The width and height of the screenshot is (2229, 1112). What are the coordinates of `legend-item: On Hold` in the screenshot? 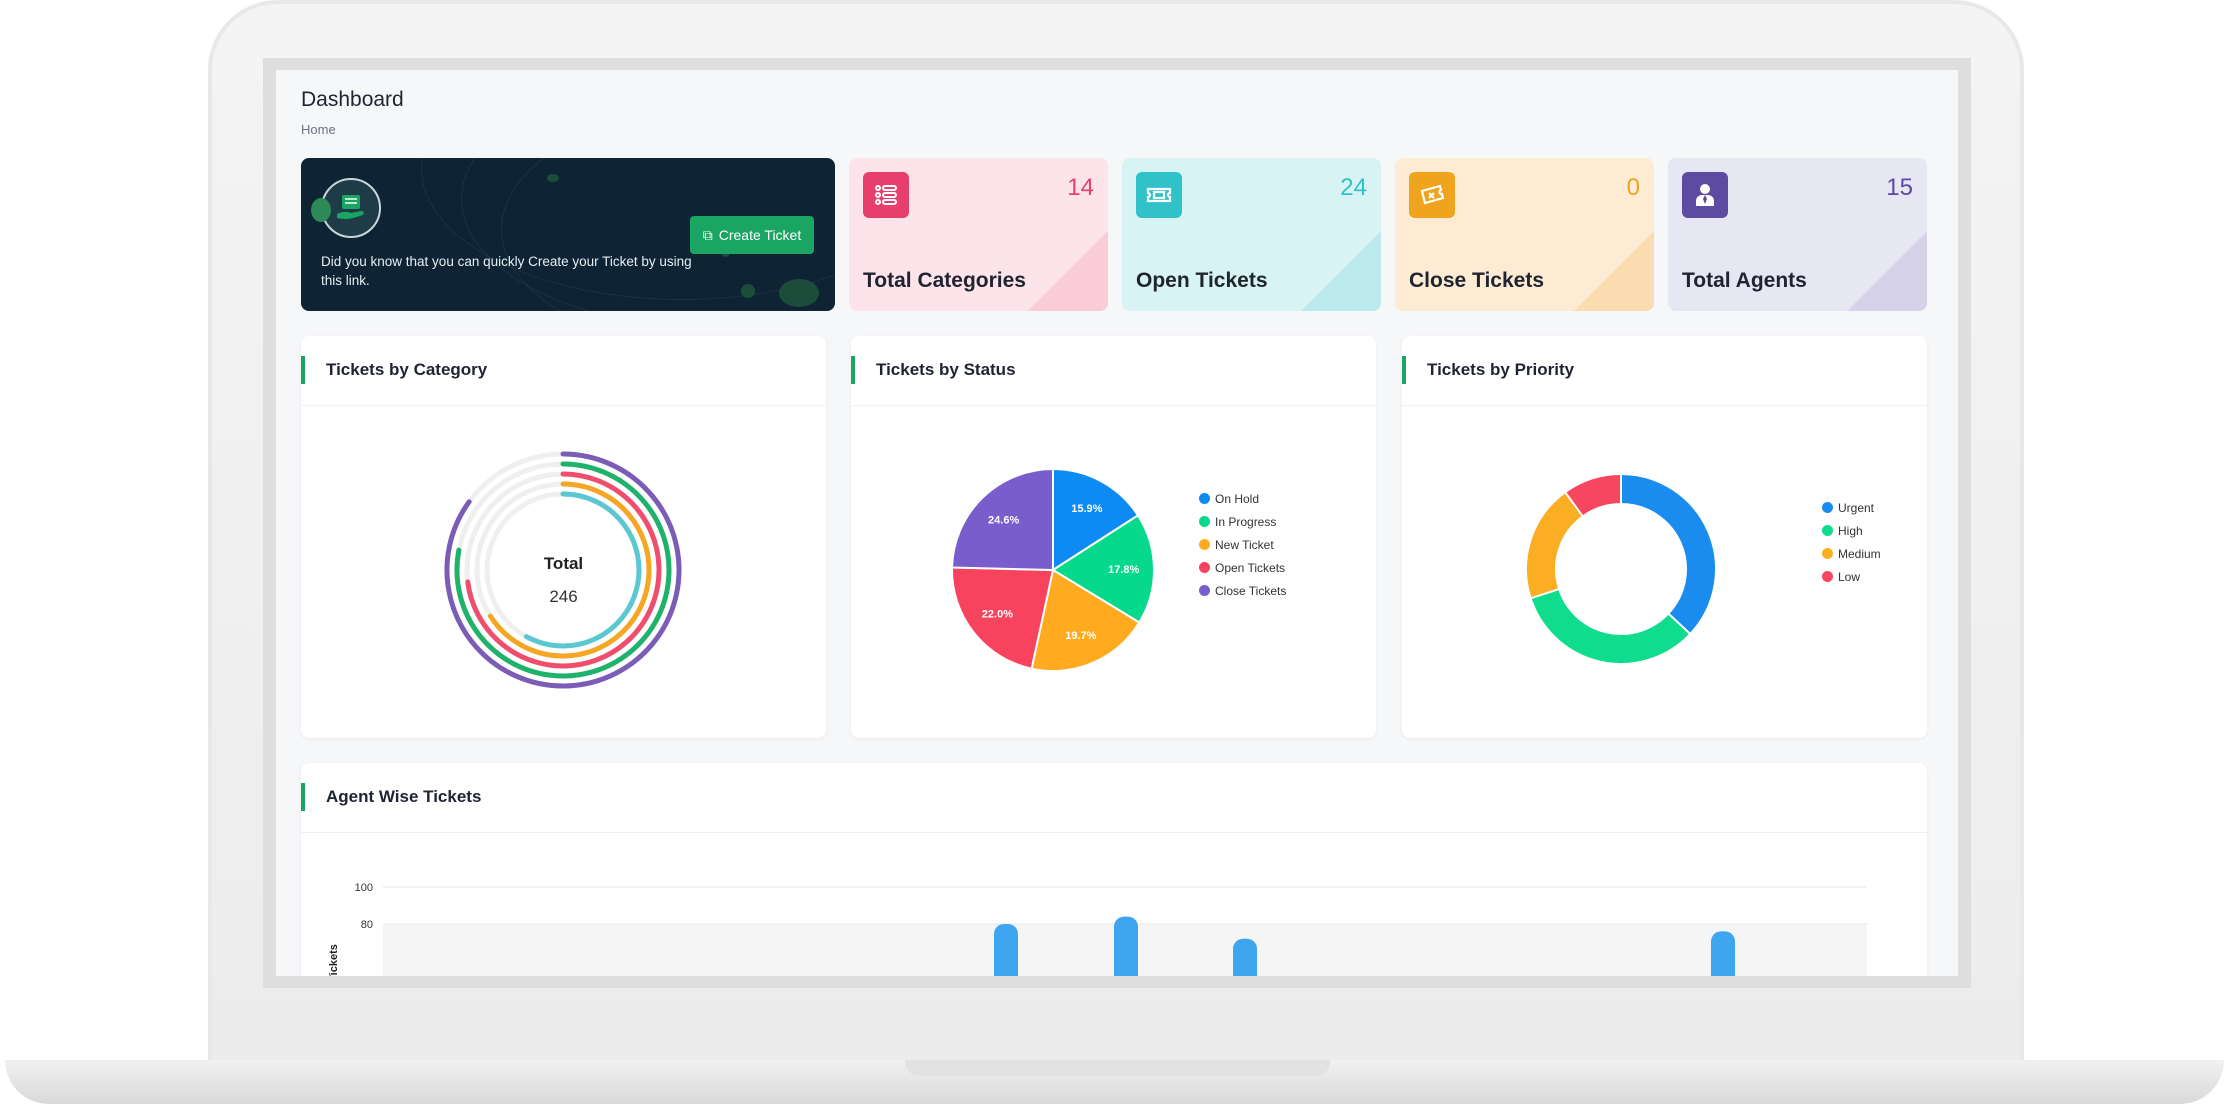 It's located at (1242, 498).